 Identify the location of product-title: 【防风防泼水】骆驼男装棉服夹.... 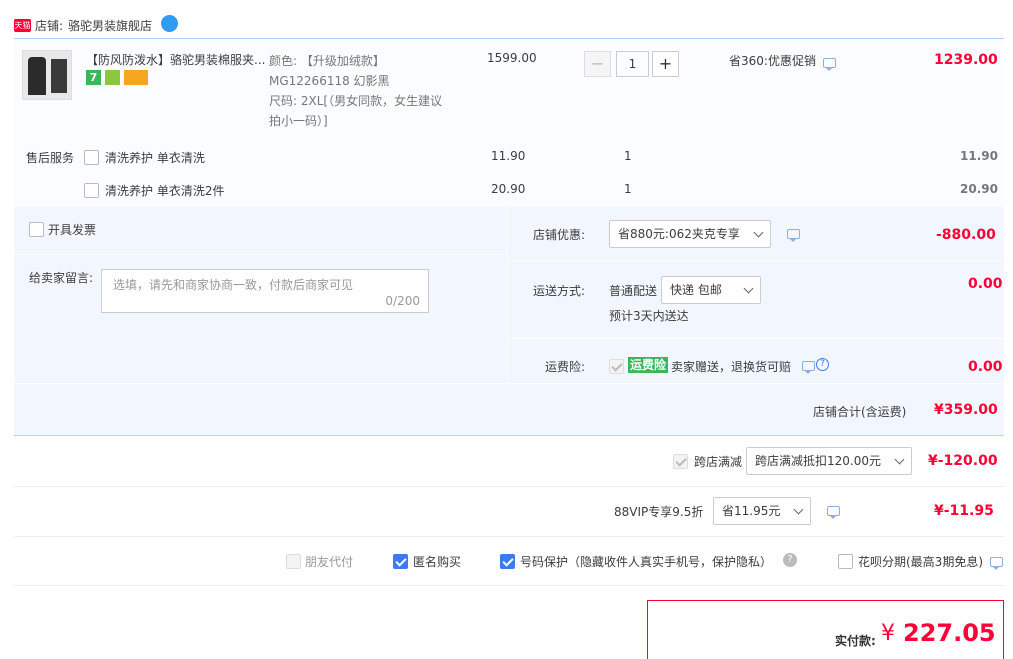
(176, 59).